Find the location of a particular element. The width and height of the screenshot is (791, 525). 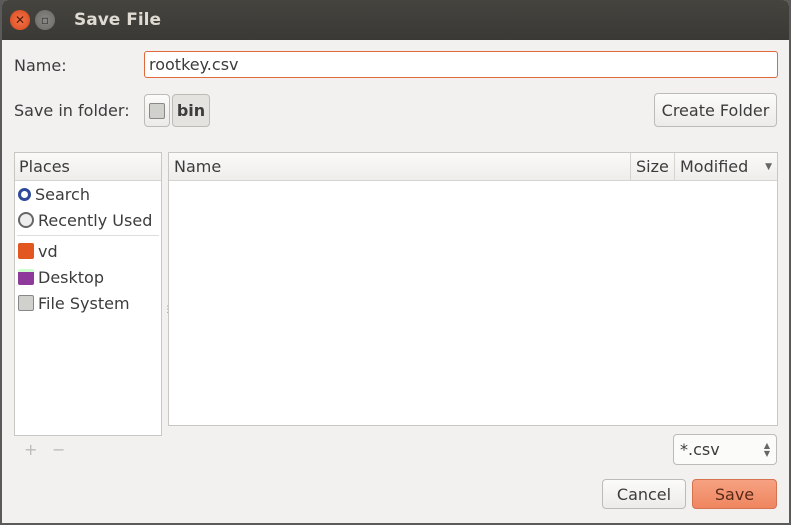

save-in-folder-label: Save in folder: is located at coordinates (72, 110).